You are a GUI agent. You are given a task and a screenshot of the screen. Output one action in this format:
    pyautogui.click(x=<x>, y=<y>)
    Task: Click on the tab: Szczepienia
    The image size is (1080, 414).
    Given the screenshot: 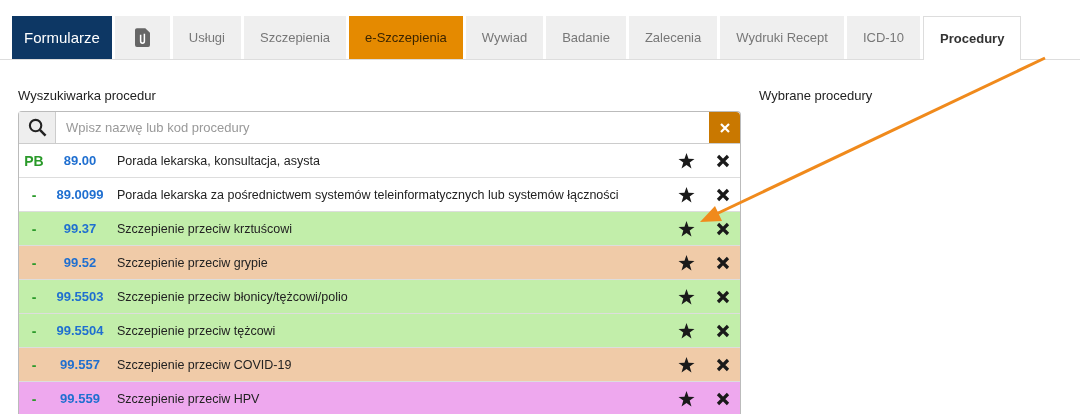 What is the action you would take?
    pyautogui.click(x=295, y=37)
    